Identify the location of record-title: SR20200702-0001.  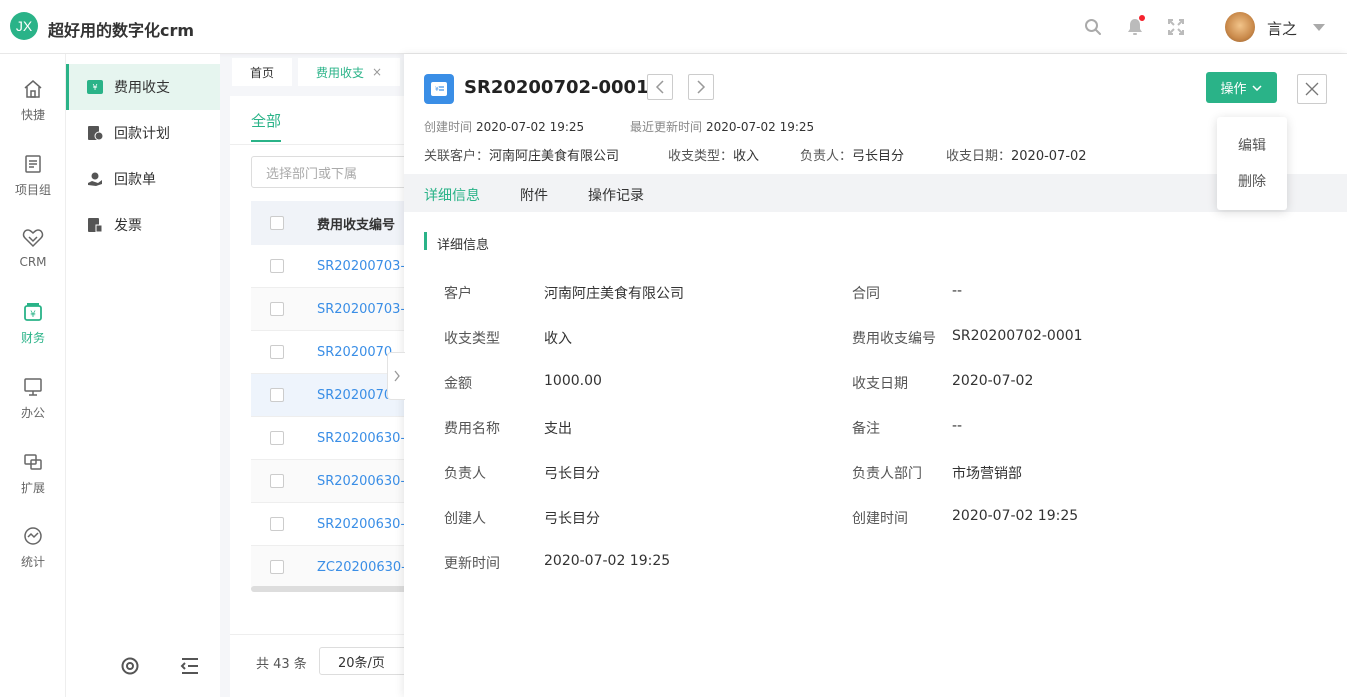
(556, 87).